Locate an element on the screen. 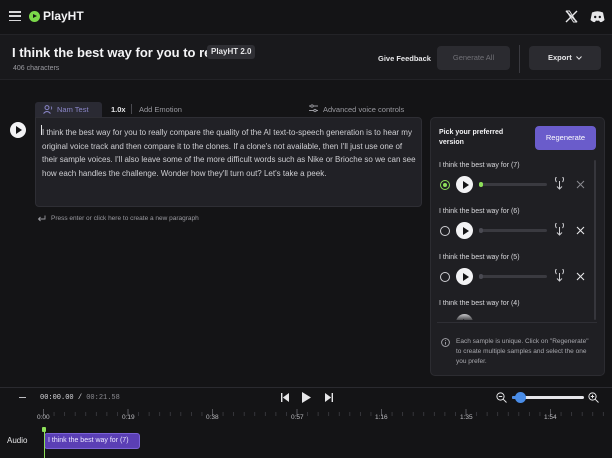 This screenshot has width=612, height=458. x-twitter-icon is located at coordinates (571, 16).